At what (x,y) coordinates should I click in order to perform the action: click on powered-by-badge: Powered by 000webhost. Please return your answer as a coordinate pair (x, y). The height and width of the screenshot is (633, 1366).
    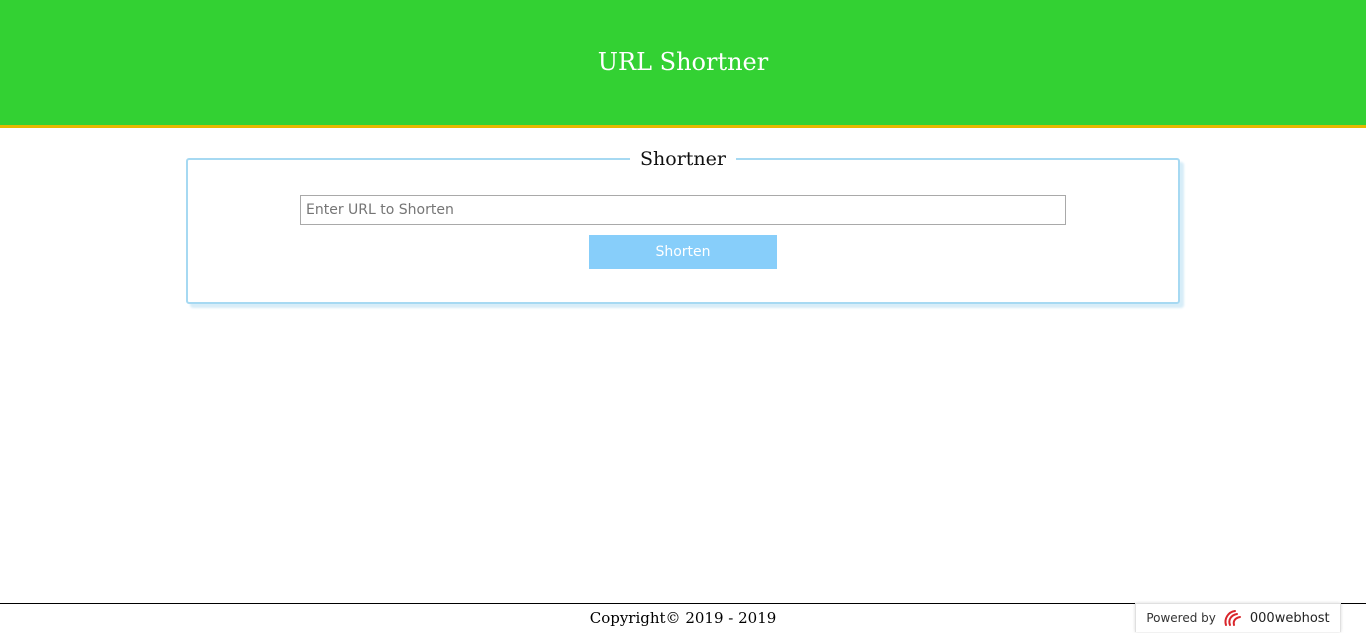
    Looking at the image, I should click on (1238, 617).